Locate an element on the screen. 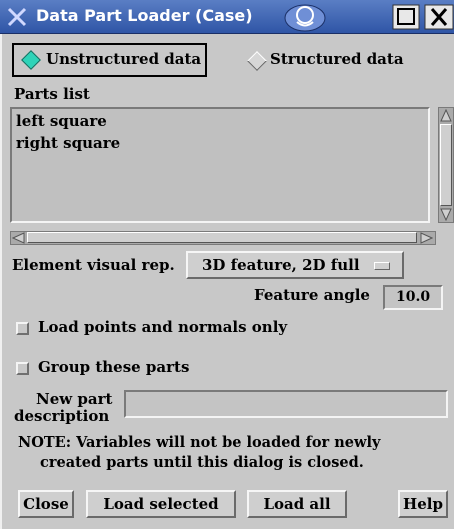 This screenshot has width=454, height=529. dropdown-indicator-icon is located at coordinates (382, 266).